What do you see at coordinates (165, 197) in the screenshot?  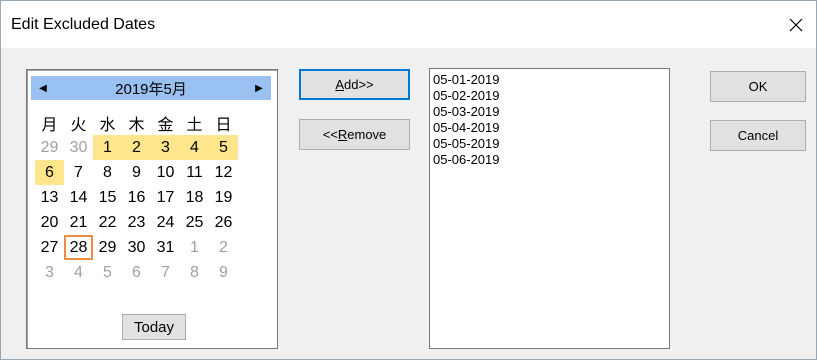 I see `calendar-day: 17` at bounding box center [165, 197].